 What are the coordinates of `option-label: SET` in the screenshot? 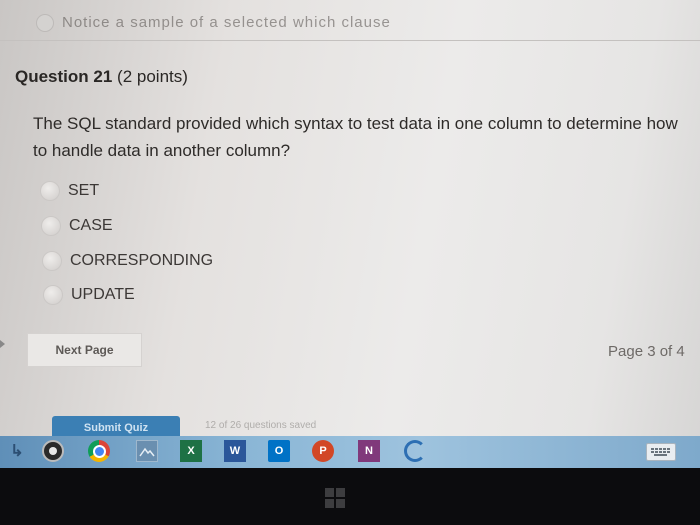 It's located at (84, 190).